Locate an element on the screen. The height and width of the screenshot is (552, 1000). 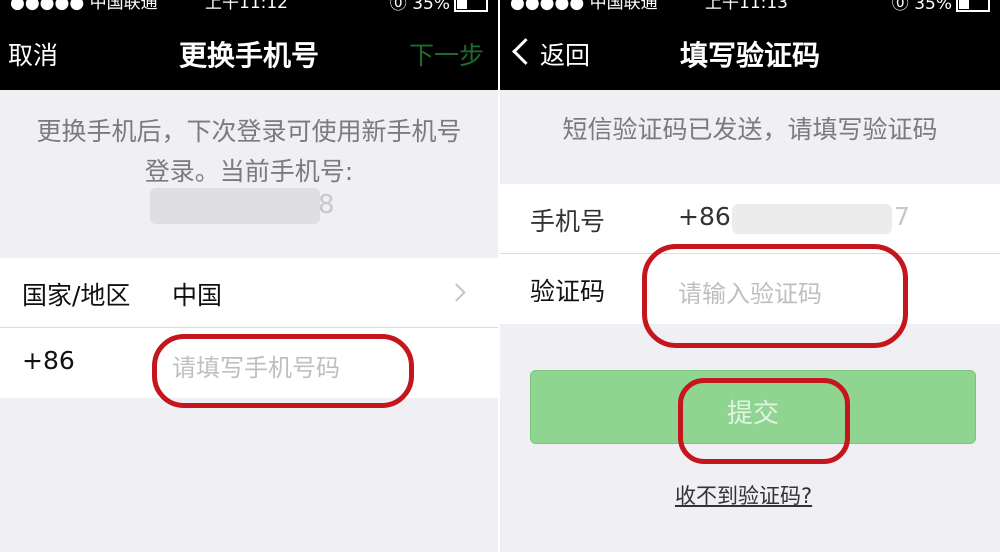
status-time: 上午11:12 is located at coordinates (246, 6).